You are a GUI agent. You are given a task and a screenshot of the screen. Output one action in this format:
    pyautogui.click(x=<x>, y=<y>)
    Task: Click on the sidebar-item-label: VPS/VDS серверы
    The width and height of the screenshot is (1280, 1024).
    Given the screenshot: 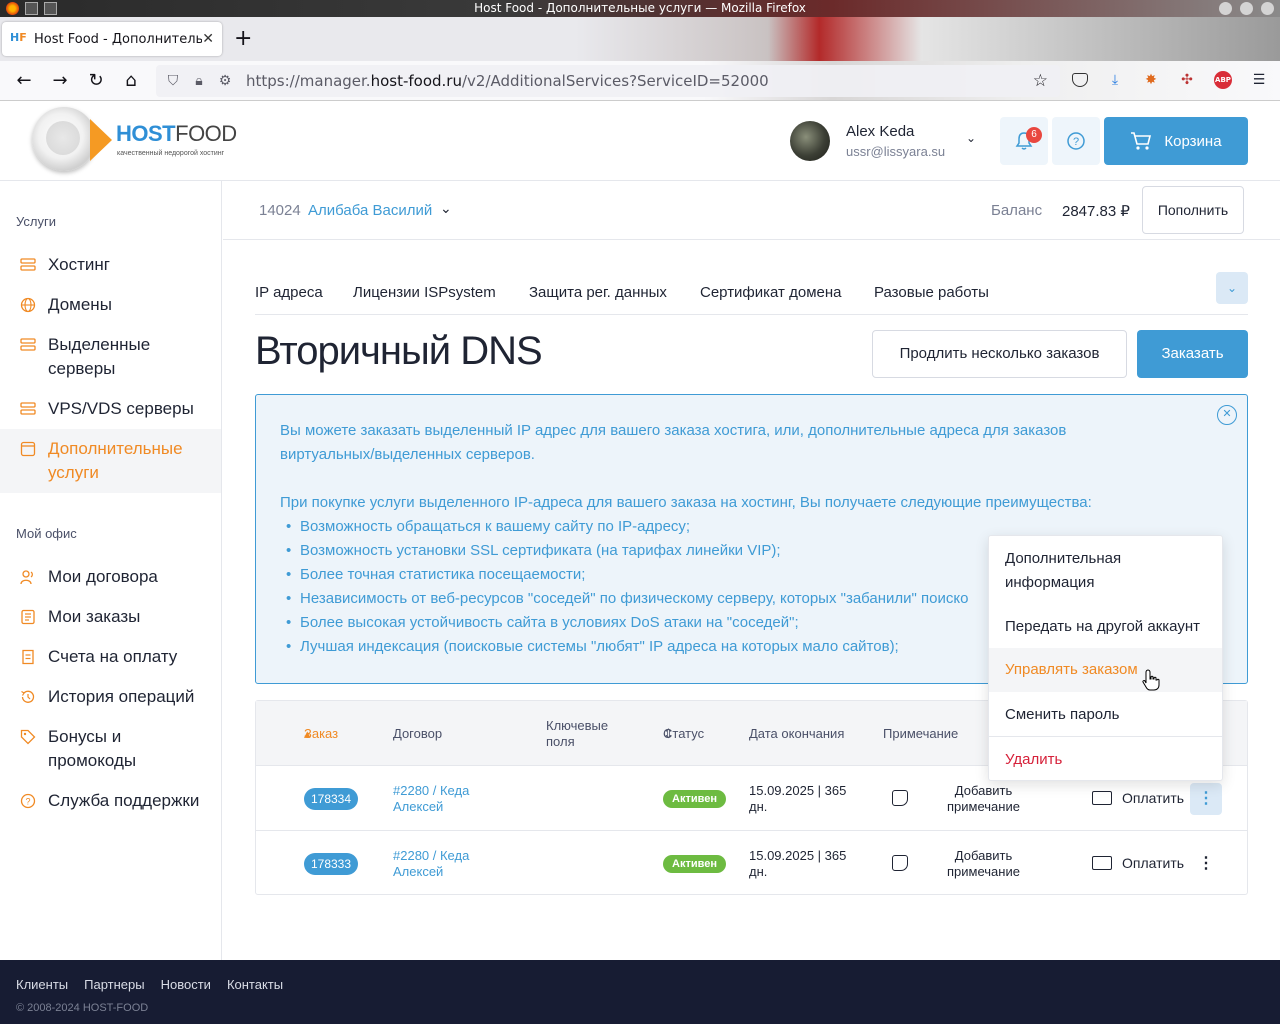 What is the action you would take?
    pyautogui.click(x=121, y=408)
    